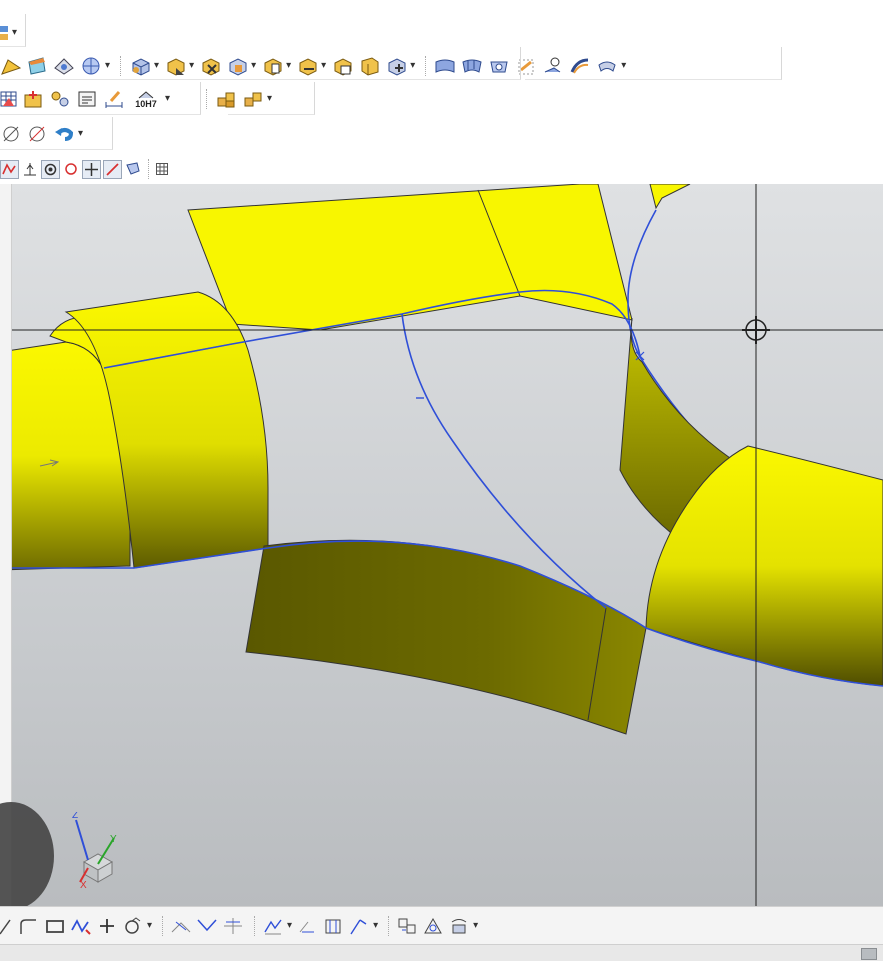  I want to click on shape-icon, so click(133, 926).